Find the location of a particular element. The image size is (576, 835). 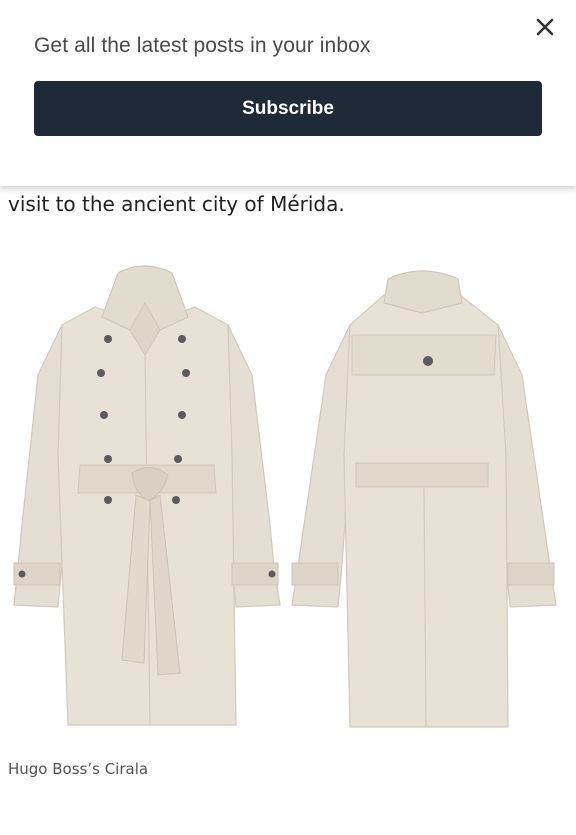

banner-message: Get all the latest posts in your inbox is located at coordinates (202, 45).